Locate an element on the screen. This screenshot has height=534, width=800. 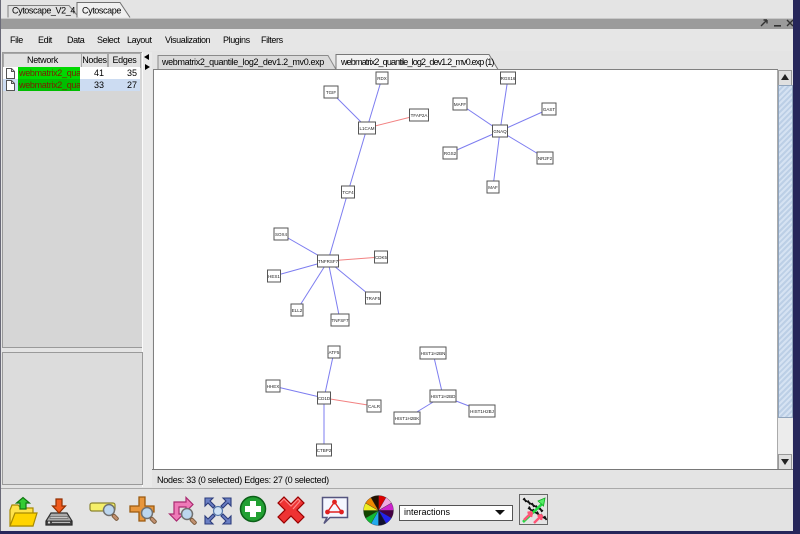
svg-text: L1CAM is located at coordinates (366, 128).